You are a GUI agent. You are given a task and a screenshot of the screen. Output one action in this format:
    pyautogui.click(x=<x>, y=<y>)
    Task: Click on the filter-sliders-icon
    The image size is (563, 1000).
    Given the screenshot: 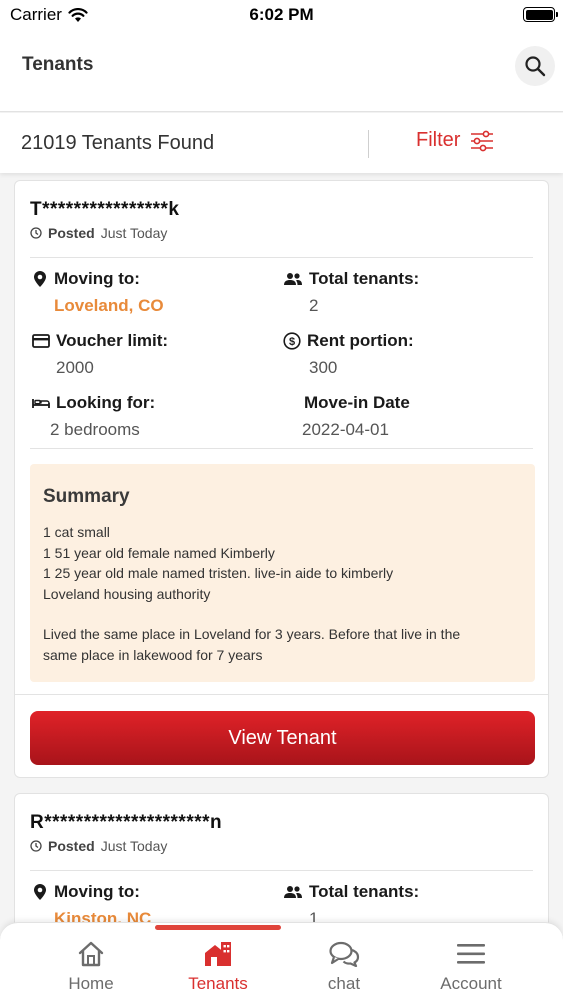 What is the action you would take?
    pyautogui.click(x=482, y=140)
    